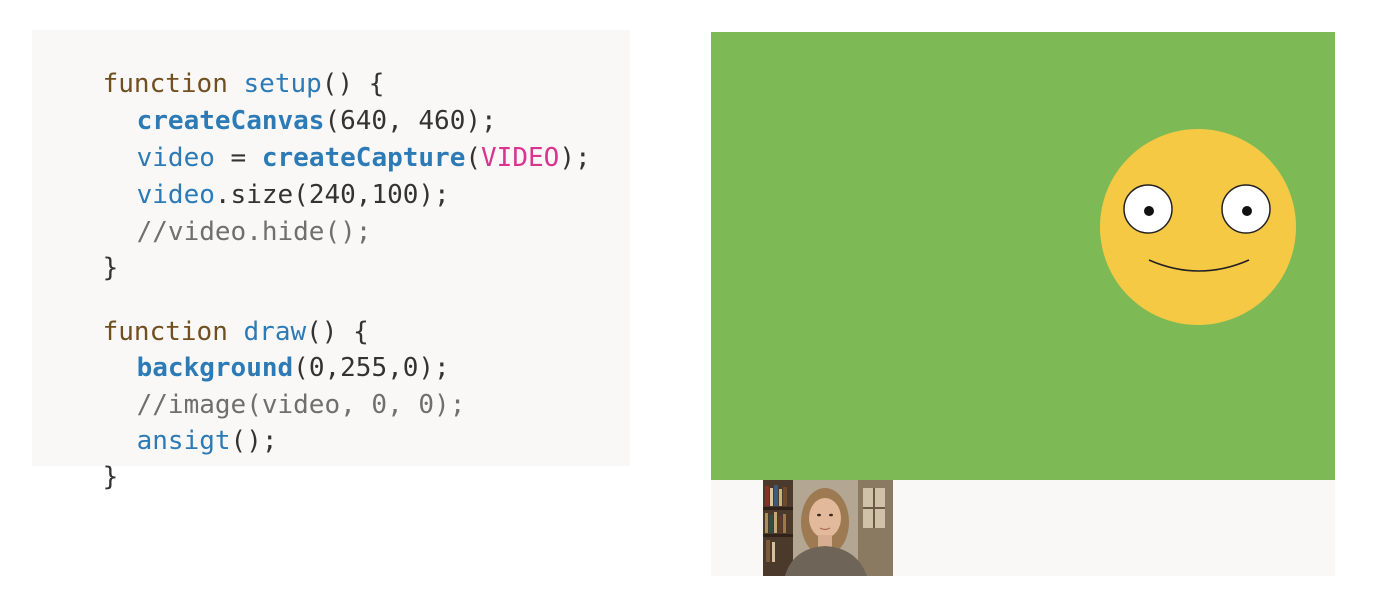  Describe the element at coordinates (212, 67) in the screenshot. I see `code-line-setup-signature: function setup() {` at that location.